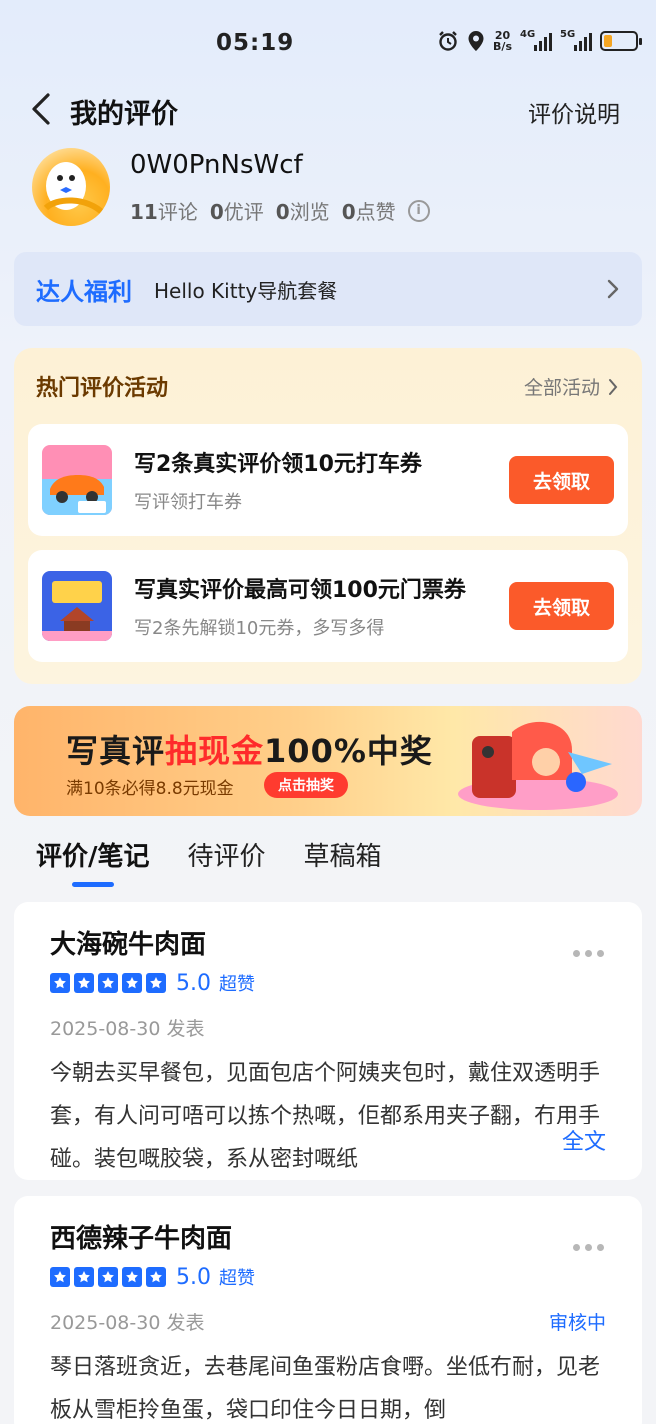  Describe the element at coordinates (448, 41) in the screenshot. I see `alarm-icon` at that location.